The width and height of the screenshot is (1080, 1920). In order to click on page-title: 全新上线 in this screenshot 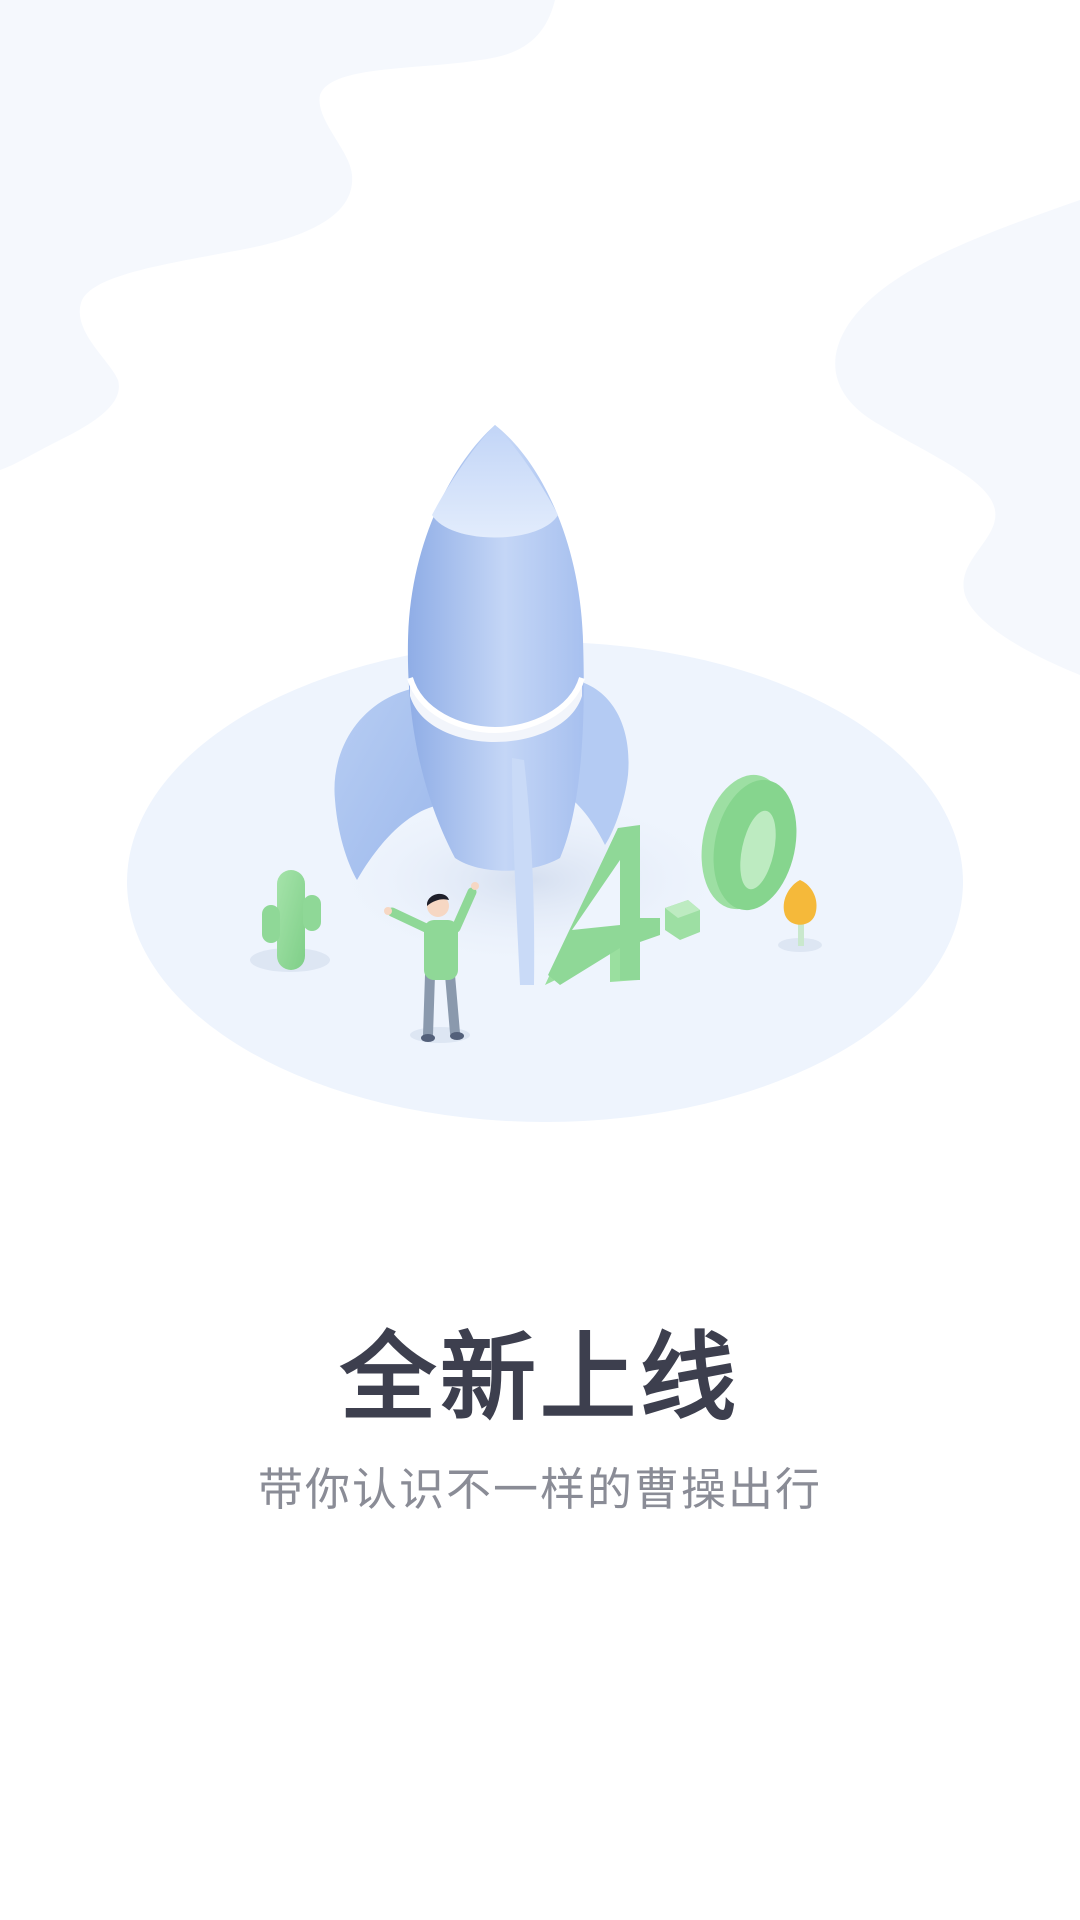, I will do `click(540, 1378)`.